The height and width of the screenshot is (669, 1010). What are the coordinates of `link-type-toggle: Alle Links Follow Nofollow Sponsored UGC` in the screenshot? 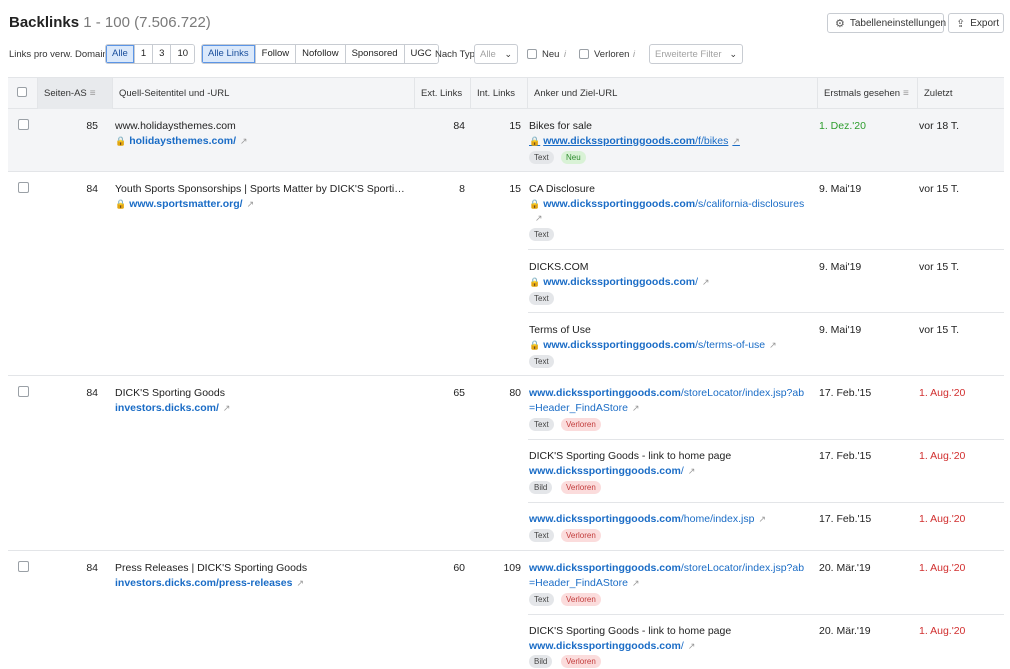 It's located at (320, 54).